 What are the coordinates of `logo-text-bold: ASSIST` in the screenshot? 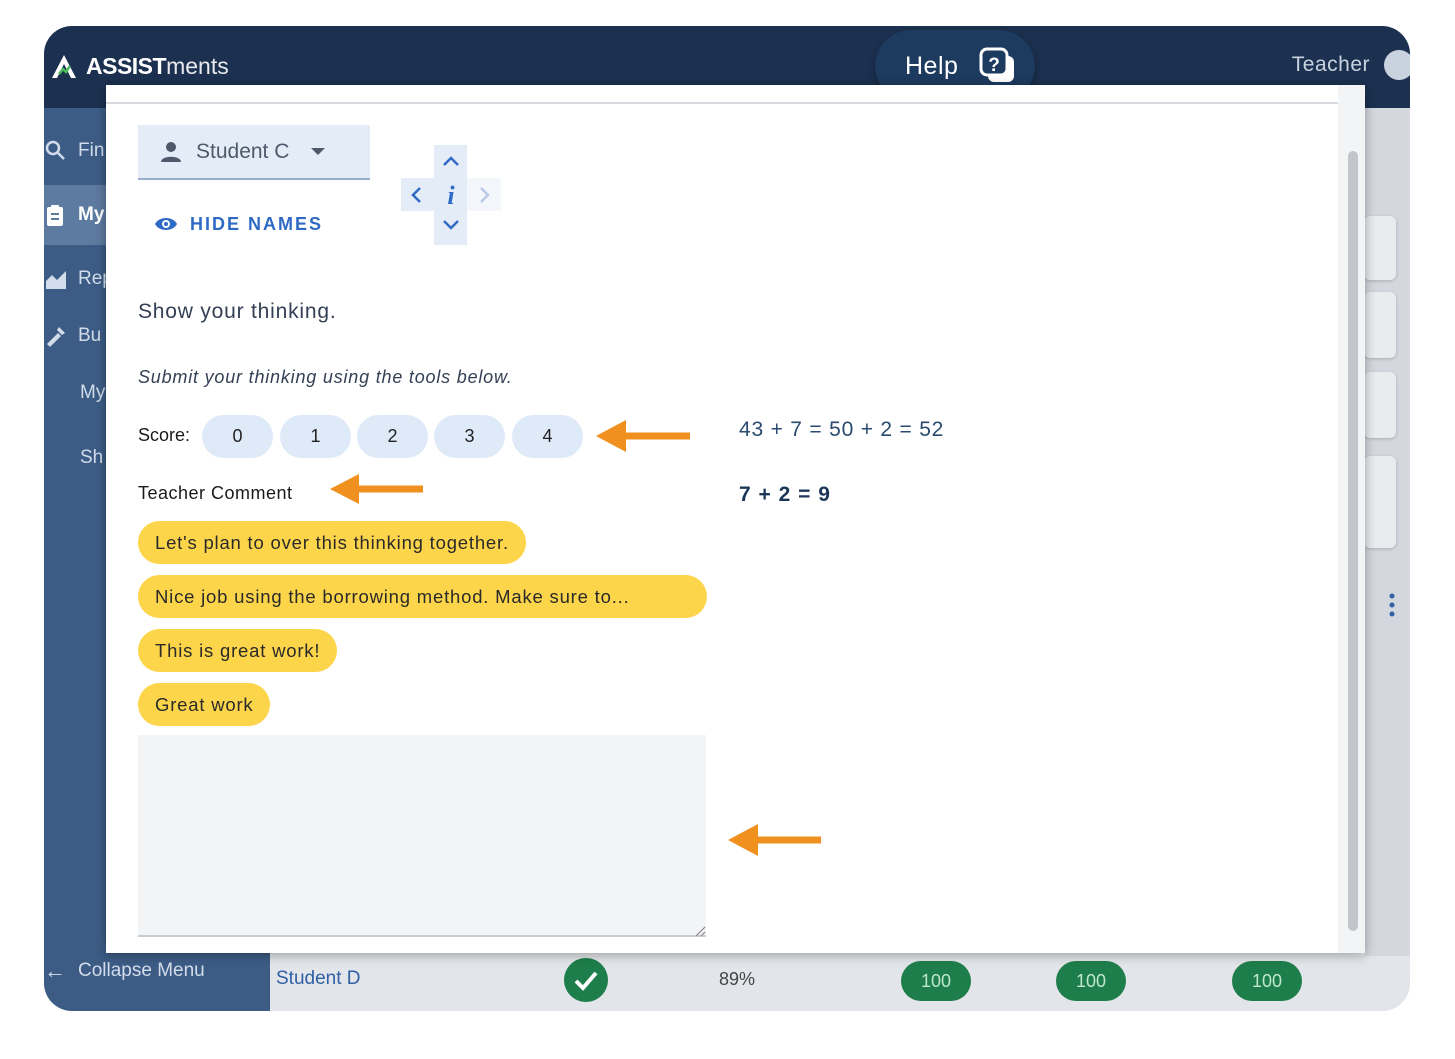 It's located at (126, 65).